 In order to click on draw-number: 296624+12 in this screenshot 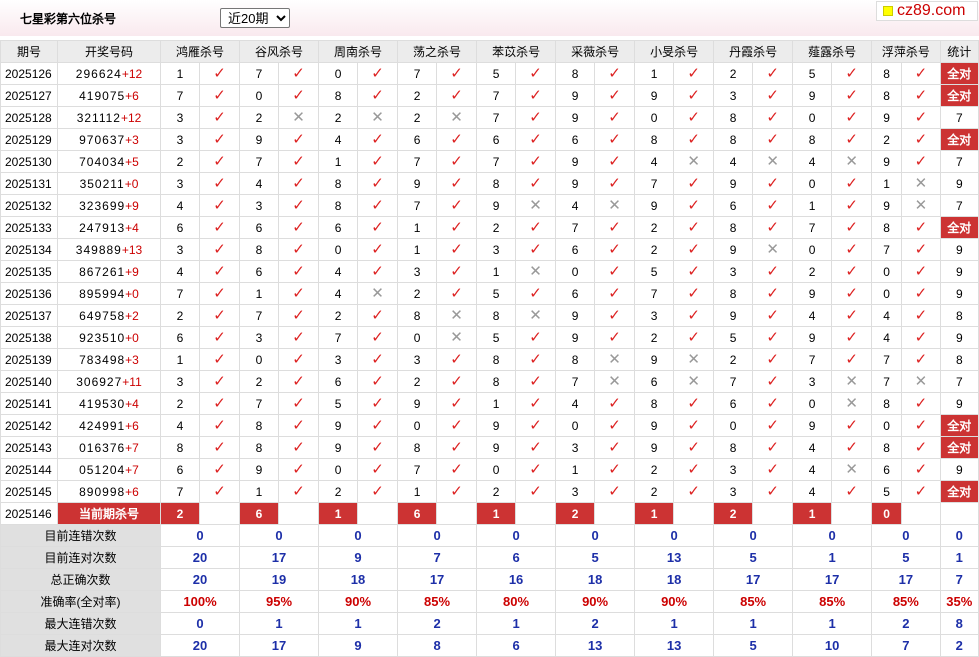, I will do `click(109, 73)`.